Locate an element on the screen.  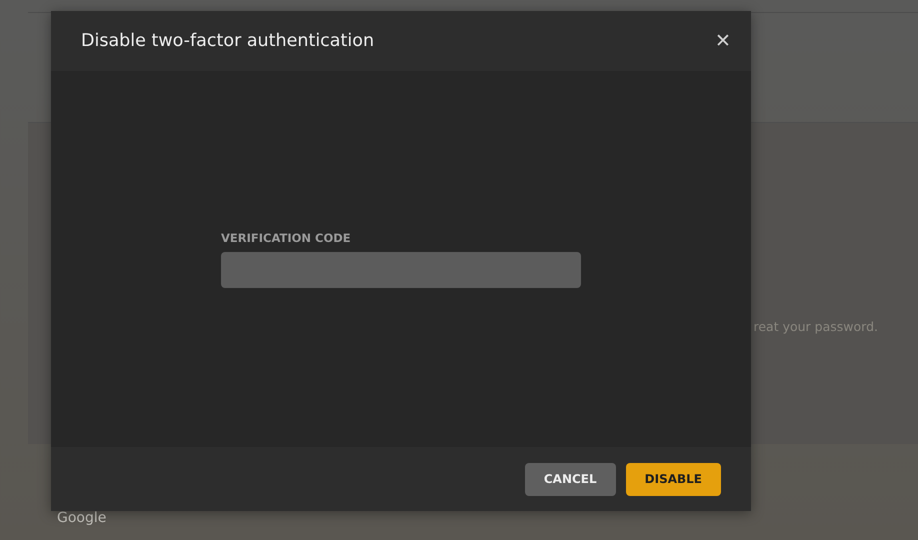
dialog-title: Disable two-factor authentication is located at coordinates (227, 41).